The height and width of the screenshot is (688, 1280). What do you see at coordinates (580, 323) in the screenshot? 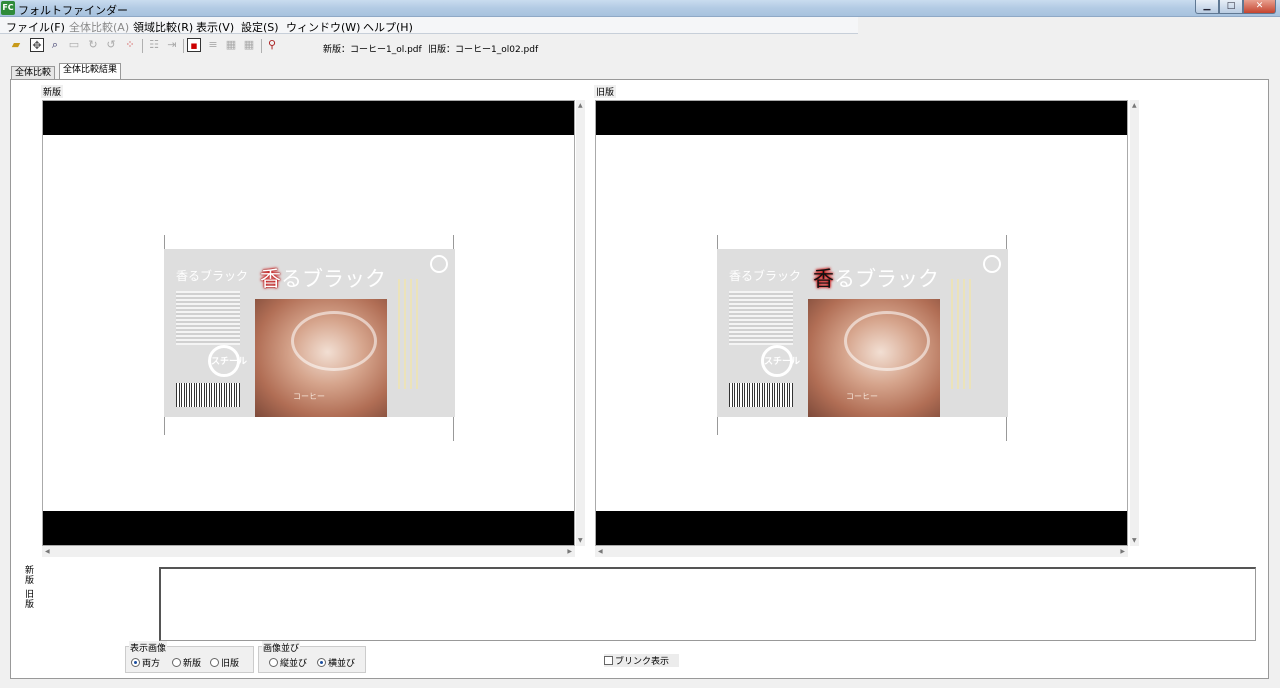
I see `new-vertical-scrollbar: ▲ ▼` at bounding box center [580, 323].